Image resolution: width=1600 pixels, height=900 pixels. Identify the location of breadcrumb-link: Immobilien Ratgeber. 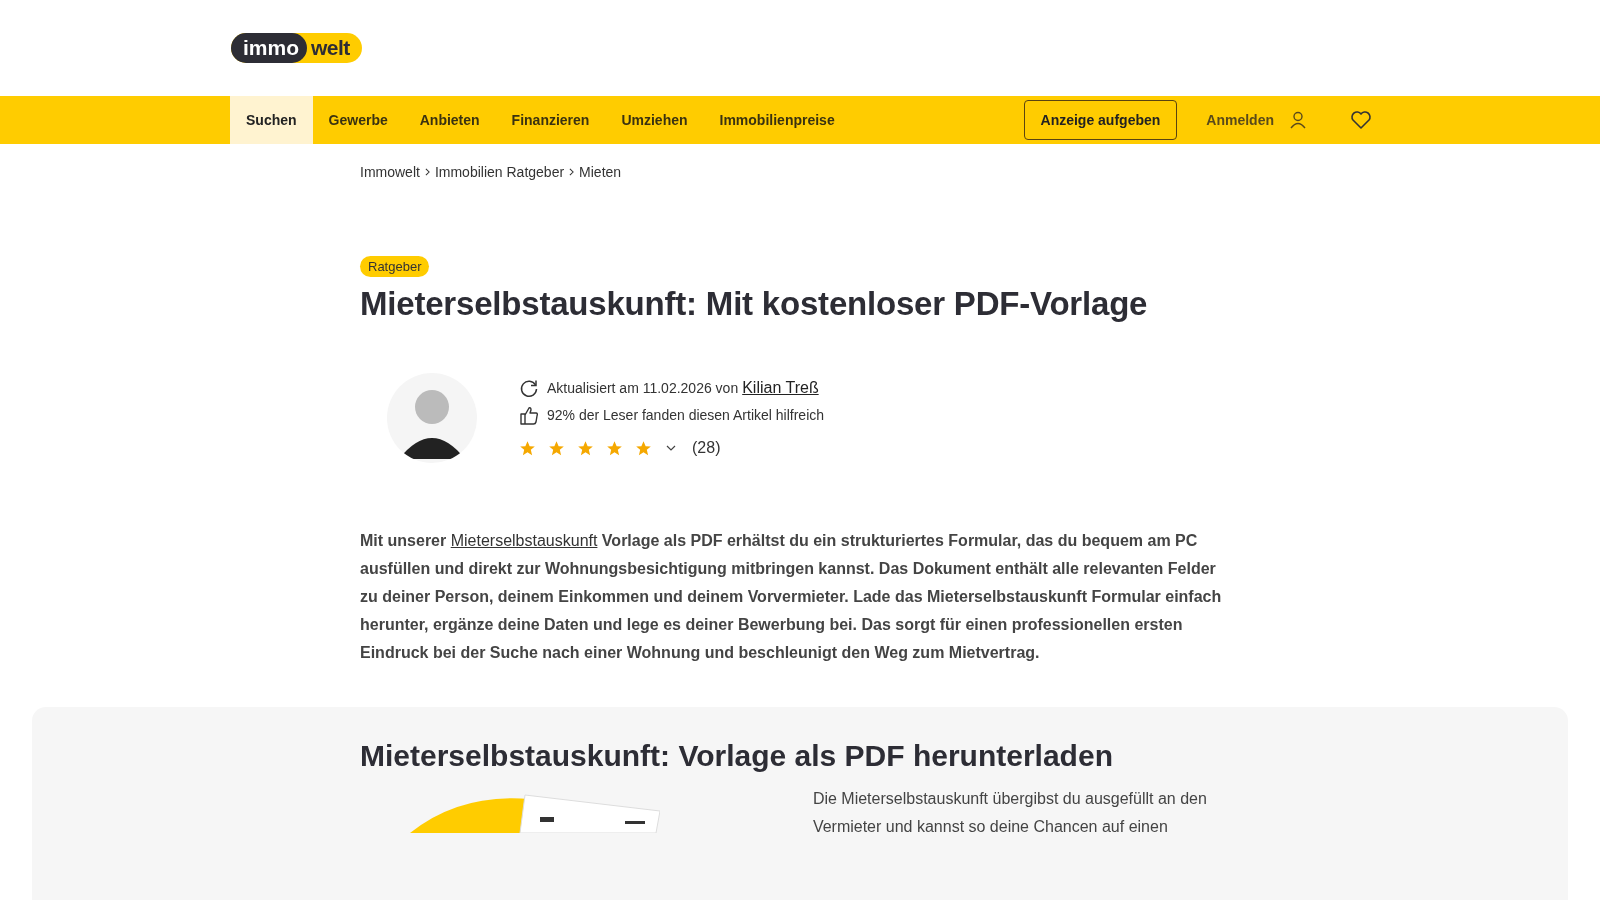
(499, 172).